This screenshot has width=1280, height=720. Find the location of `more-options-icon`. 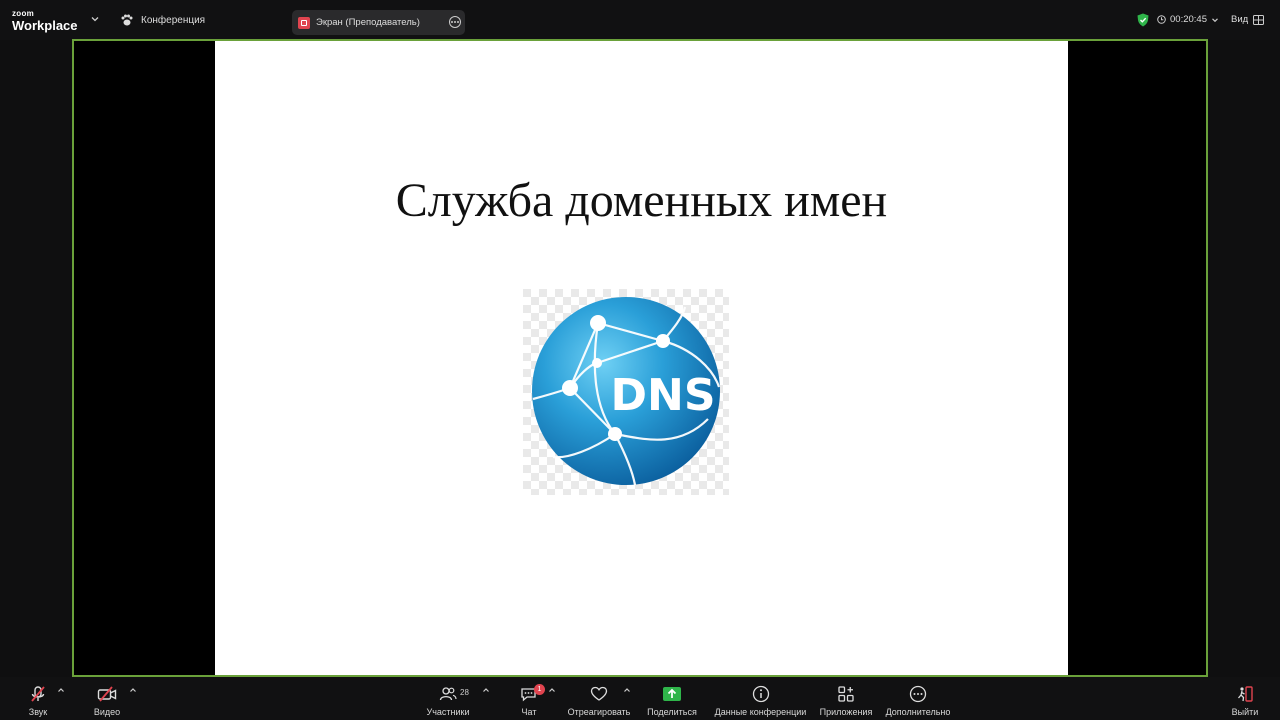

more-options-icon is located at coordinates (455, 22).